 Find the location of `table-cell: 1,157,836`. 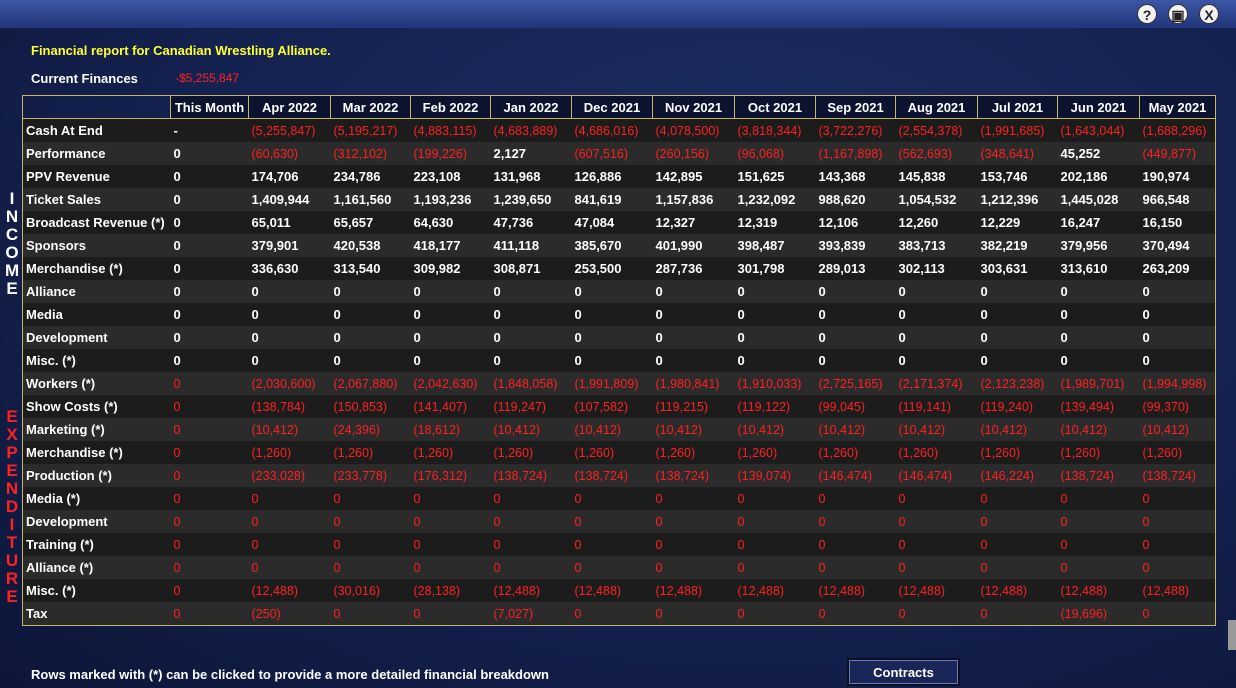

table-cell: 1,157,836 is located at coordinates (693, 199).